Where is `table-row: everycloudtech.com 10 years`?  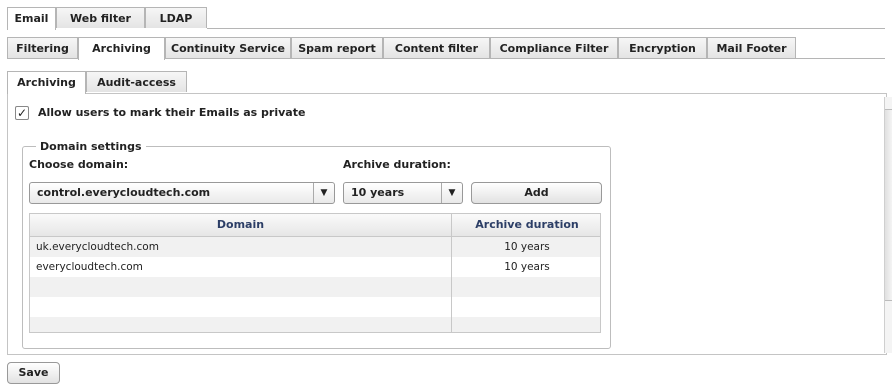 table-row: everycloudtech.com 10 years is located at coordinates (315, 267).